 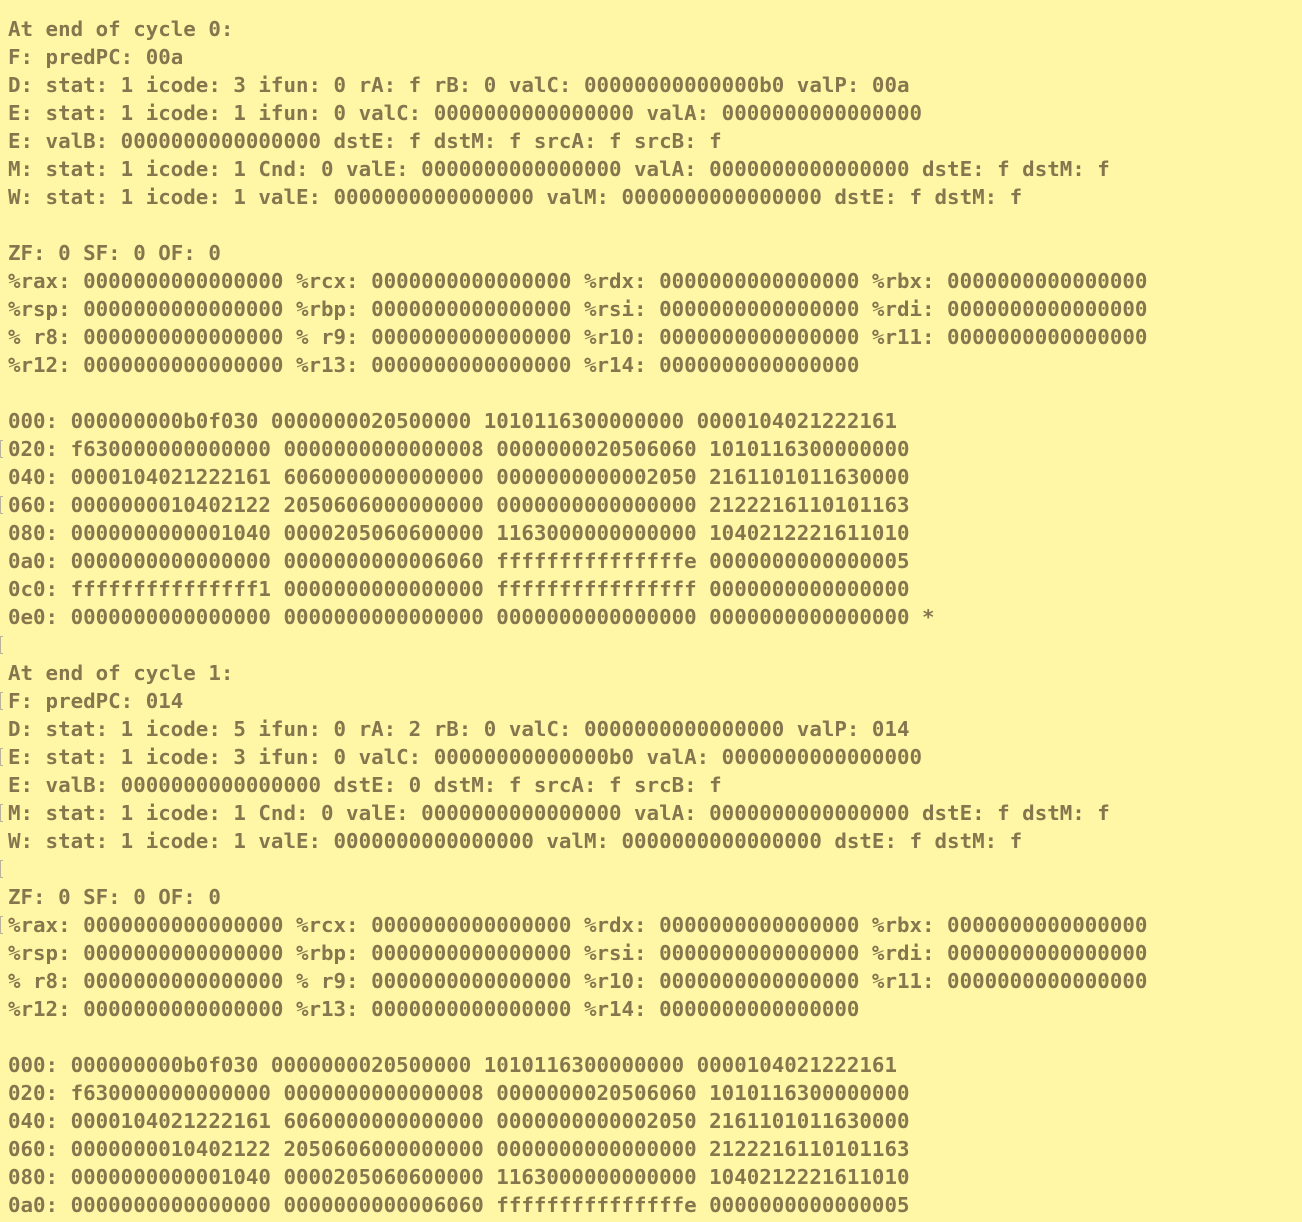 I want to click on terminal-line: F: predPC: 00a, so click(x=96, y=57).